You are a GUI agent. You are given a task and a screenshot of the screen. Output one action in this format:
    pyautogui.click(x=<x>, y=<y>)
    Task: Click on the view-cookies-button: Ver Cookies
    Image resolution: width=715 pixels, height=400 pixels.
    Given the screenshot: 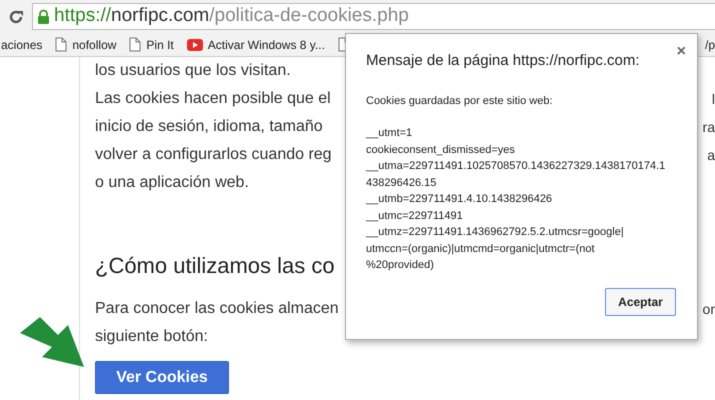 What is the action you would take?
    pyautogui.click(x=162, y=377)
    